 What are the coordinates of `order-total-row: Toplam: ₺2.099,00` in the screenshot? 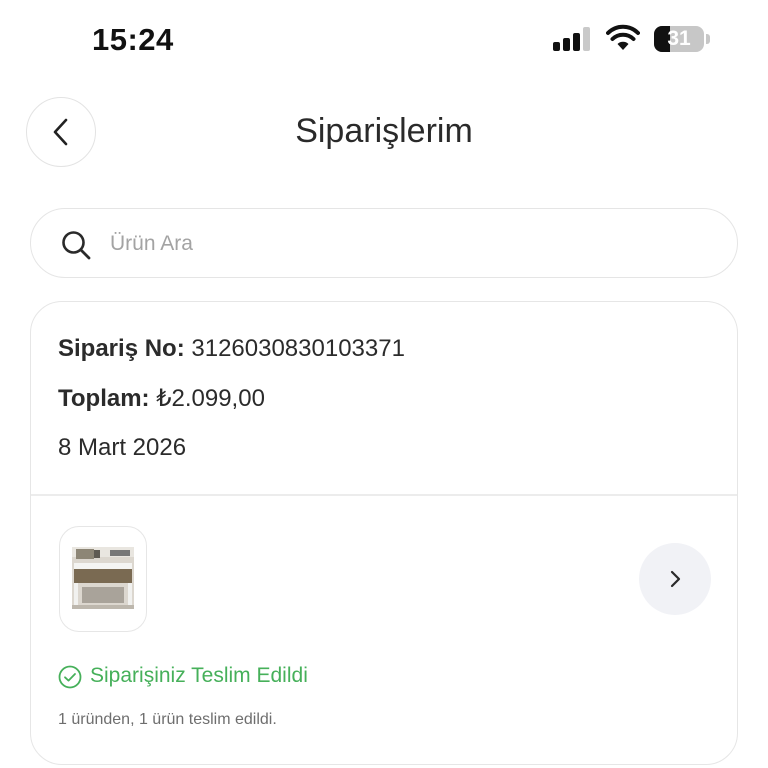 It's located at (161, 398).